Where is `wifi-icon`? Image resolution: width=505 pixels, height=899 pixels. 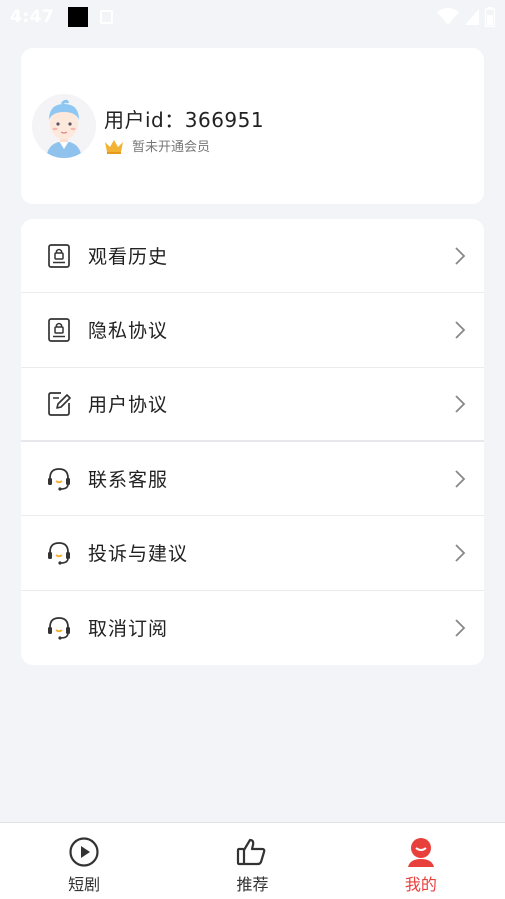 wifi-icon is located at coordinates (448, 16).